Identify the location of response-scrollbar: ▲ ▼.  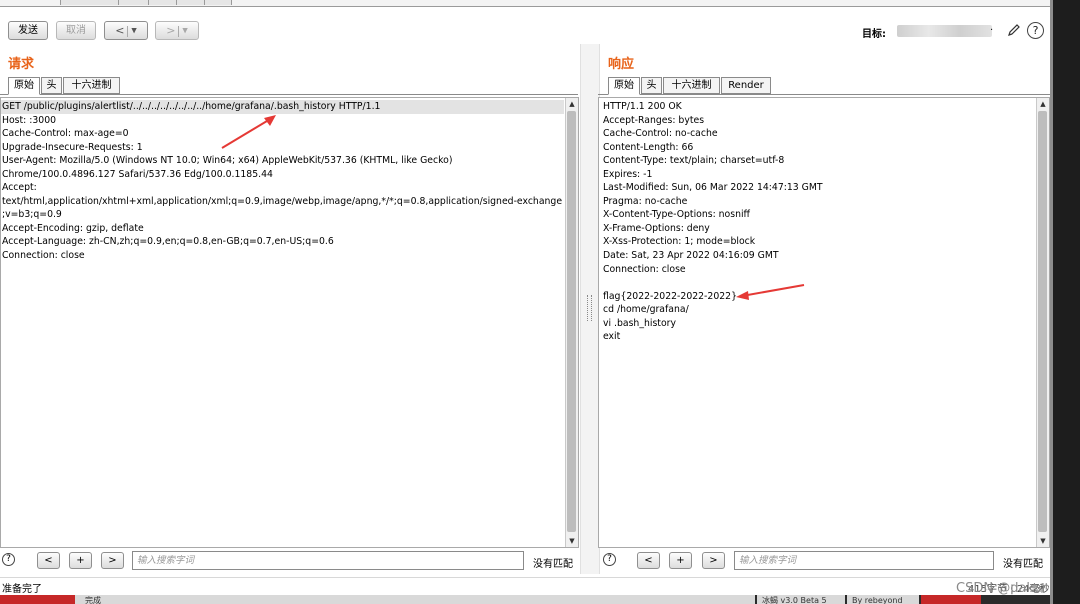
(1042, 322).